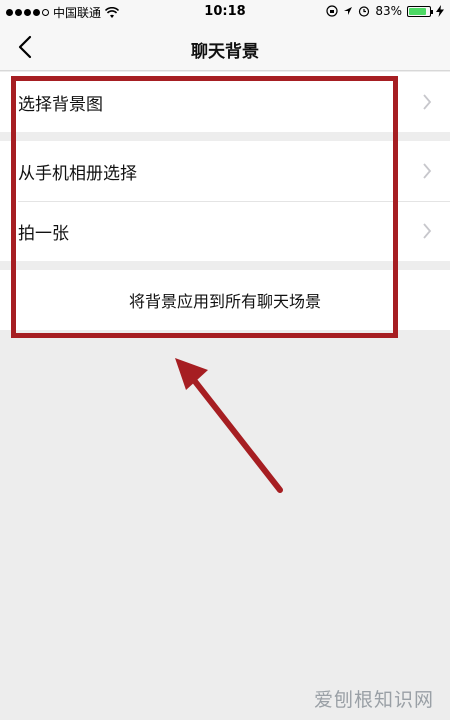  What do you see at coordinates (373, 700) in the screenshot?
I see `watermark: 爱刨根知识网` at bounding box center [373, 700].